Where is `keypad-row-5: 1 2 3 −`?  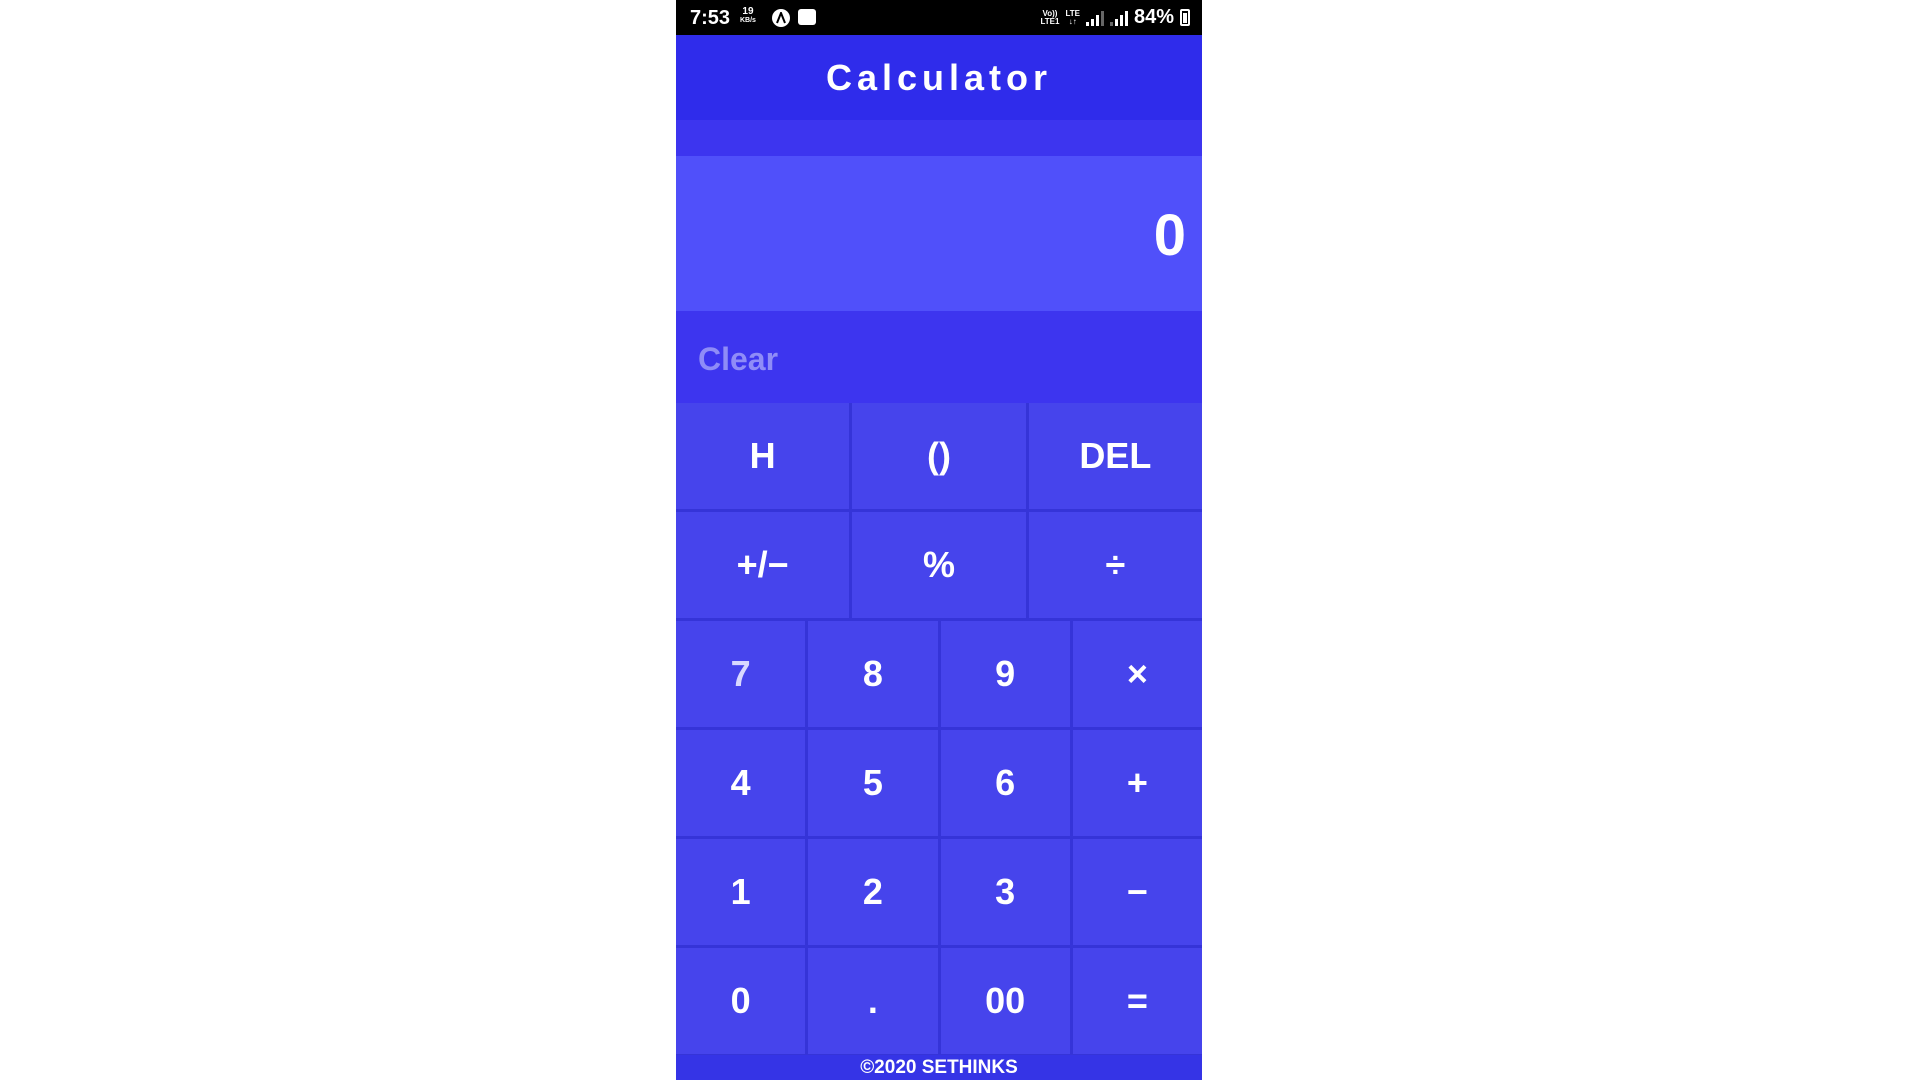 keypad-row-5: 1 2 3 − is located at coordinates (939, 892).